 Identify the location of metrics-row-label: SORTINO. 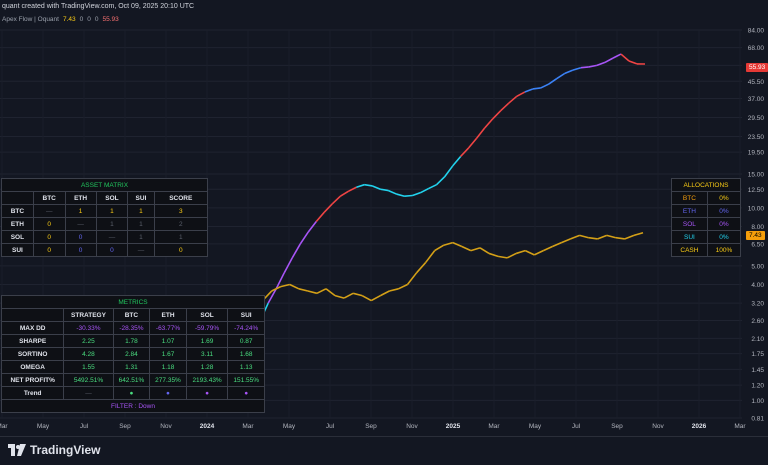
(33, 354).